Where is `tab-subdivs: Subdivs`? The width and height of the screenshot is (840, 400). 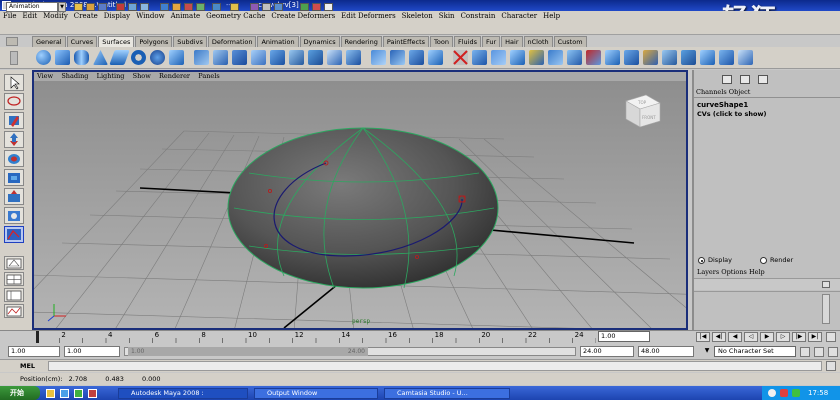 tab-subdivs: Subdivs is located at coordinates (190, 41).